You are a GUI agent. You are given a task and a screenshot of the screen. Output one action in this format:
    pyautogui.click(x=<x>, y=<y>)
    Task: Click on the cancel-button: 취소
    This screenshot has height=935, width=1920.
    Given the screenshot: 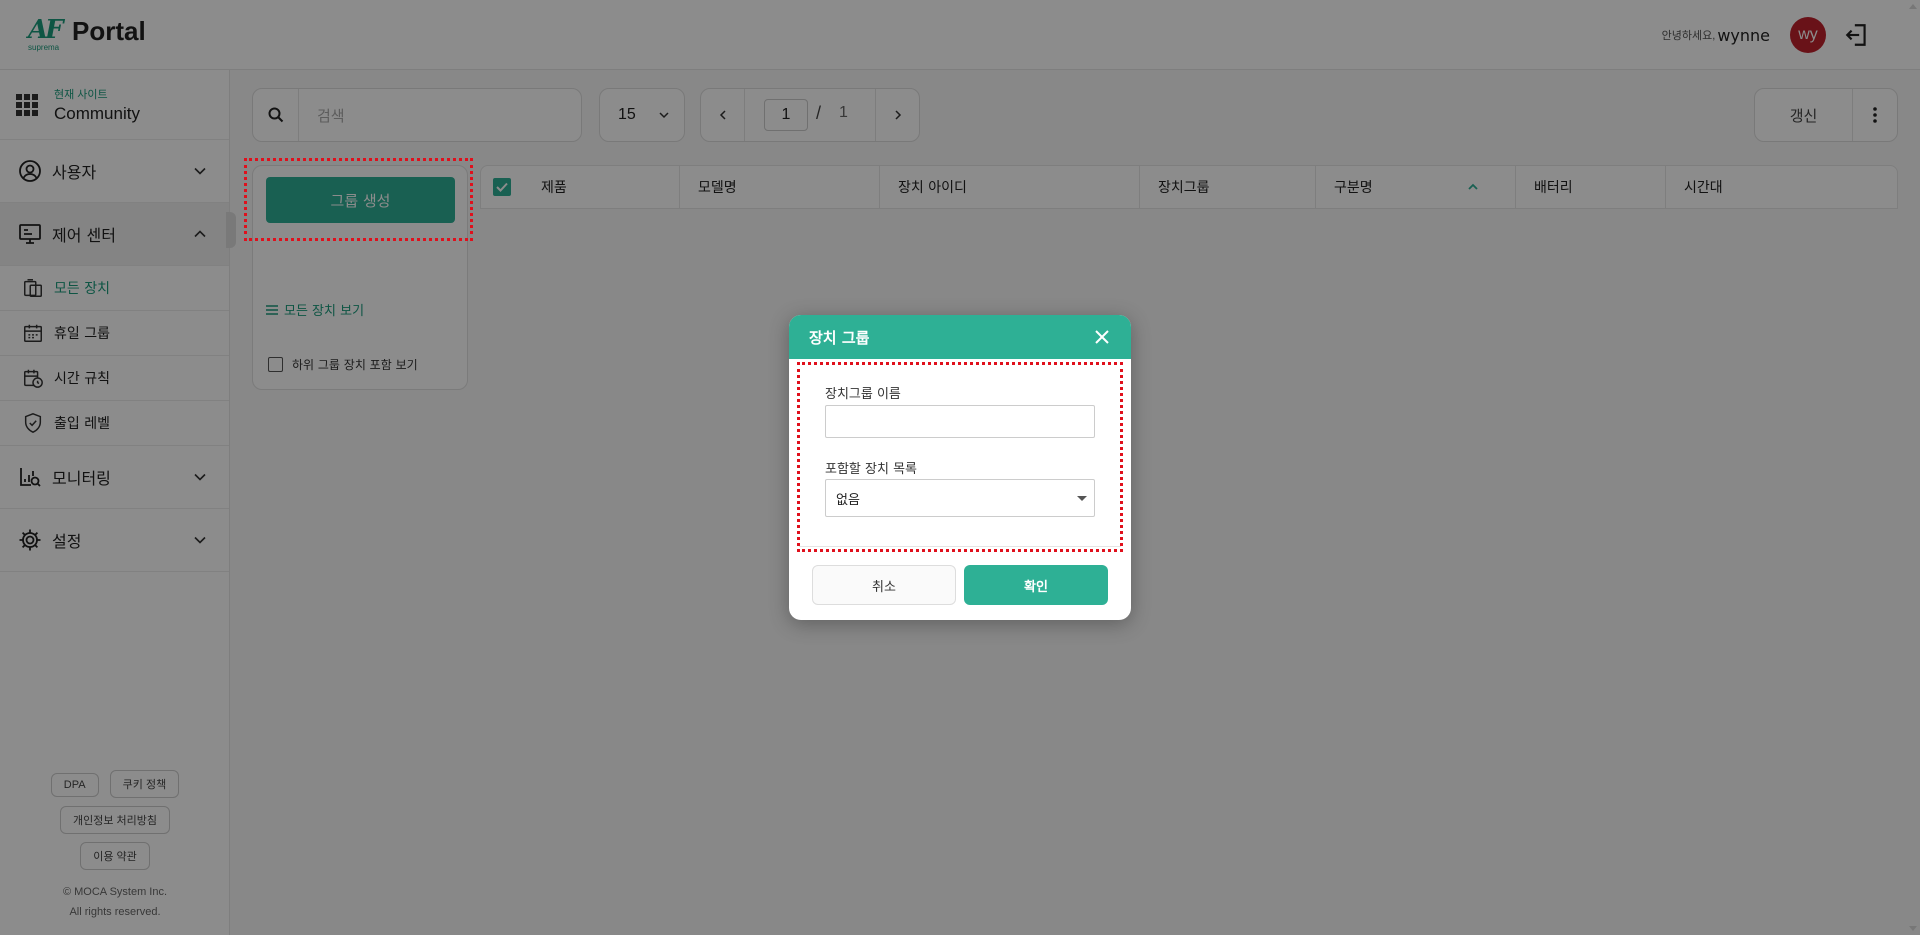 What is the action you would take?
    pyautogui.click(x=884, y=585)
    